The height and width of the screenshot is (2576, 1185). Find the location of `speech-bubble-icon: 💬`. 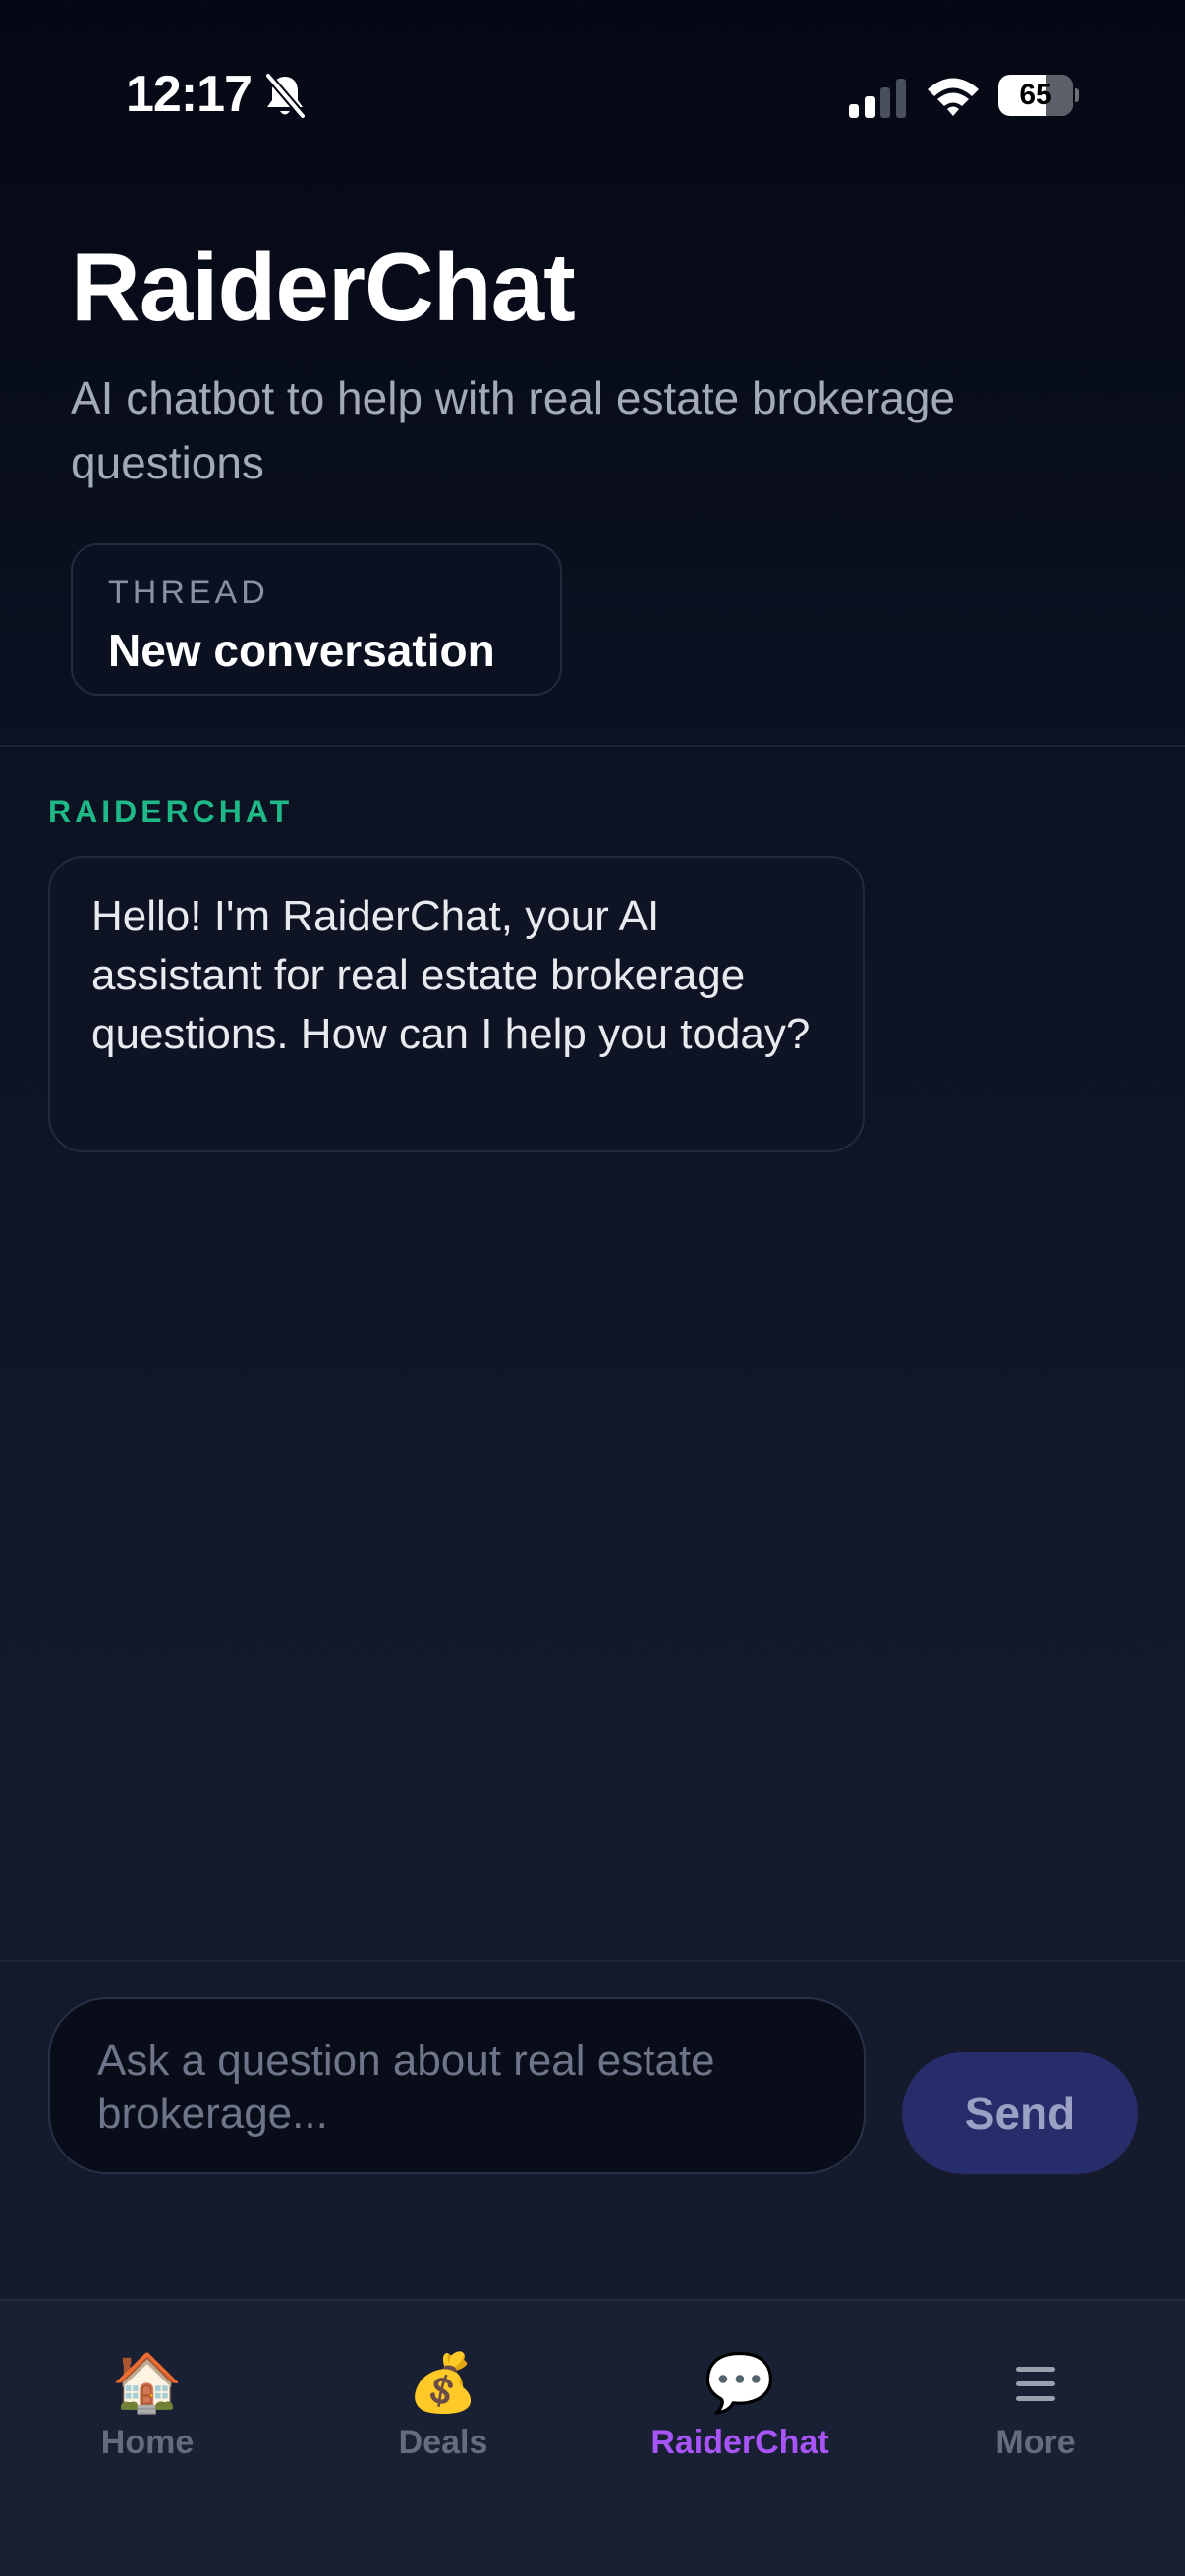

speech-bubble-icon: 💬 is located at coordinates (740, 2383).